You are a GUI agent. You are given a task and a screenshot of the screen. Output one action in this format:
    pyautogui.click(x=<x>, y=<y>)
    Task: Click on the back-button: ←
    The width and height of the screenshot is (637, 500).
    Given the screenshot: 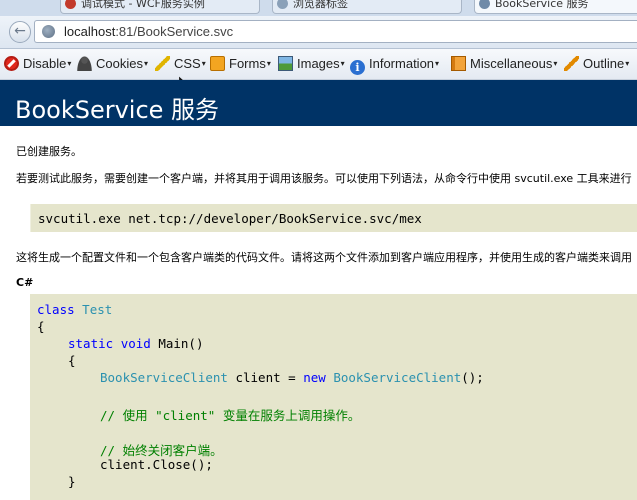 What is the action you would take?
    pyautogui.click(x=20, y=32)
    